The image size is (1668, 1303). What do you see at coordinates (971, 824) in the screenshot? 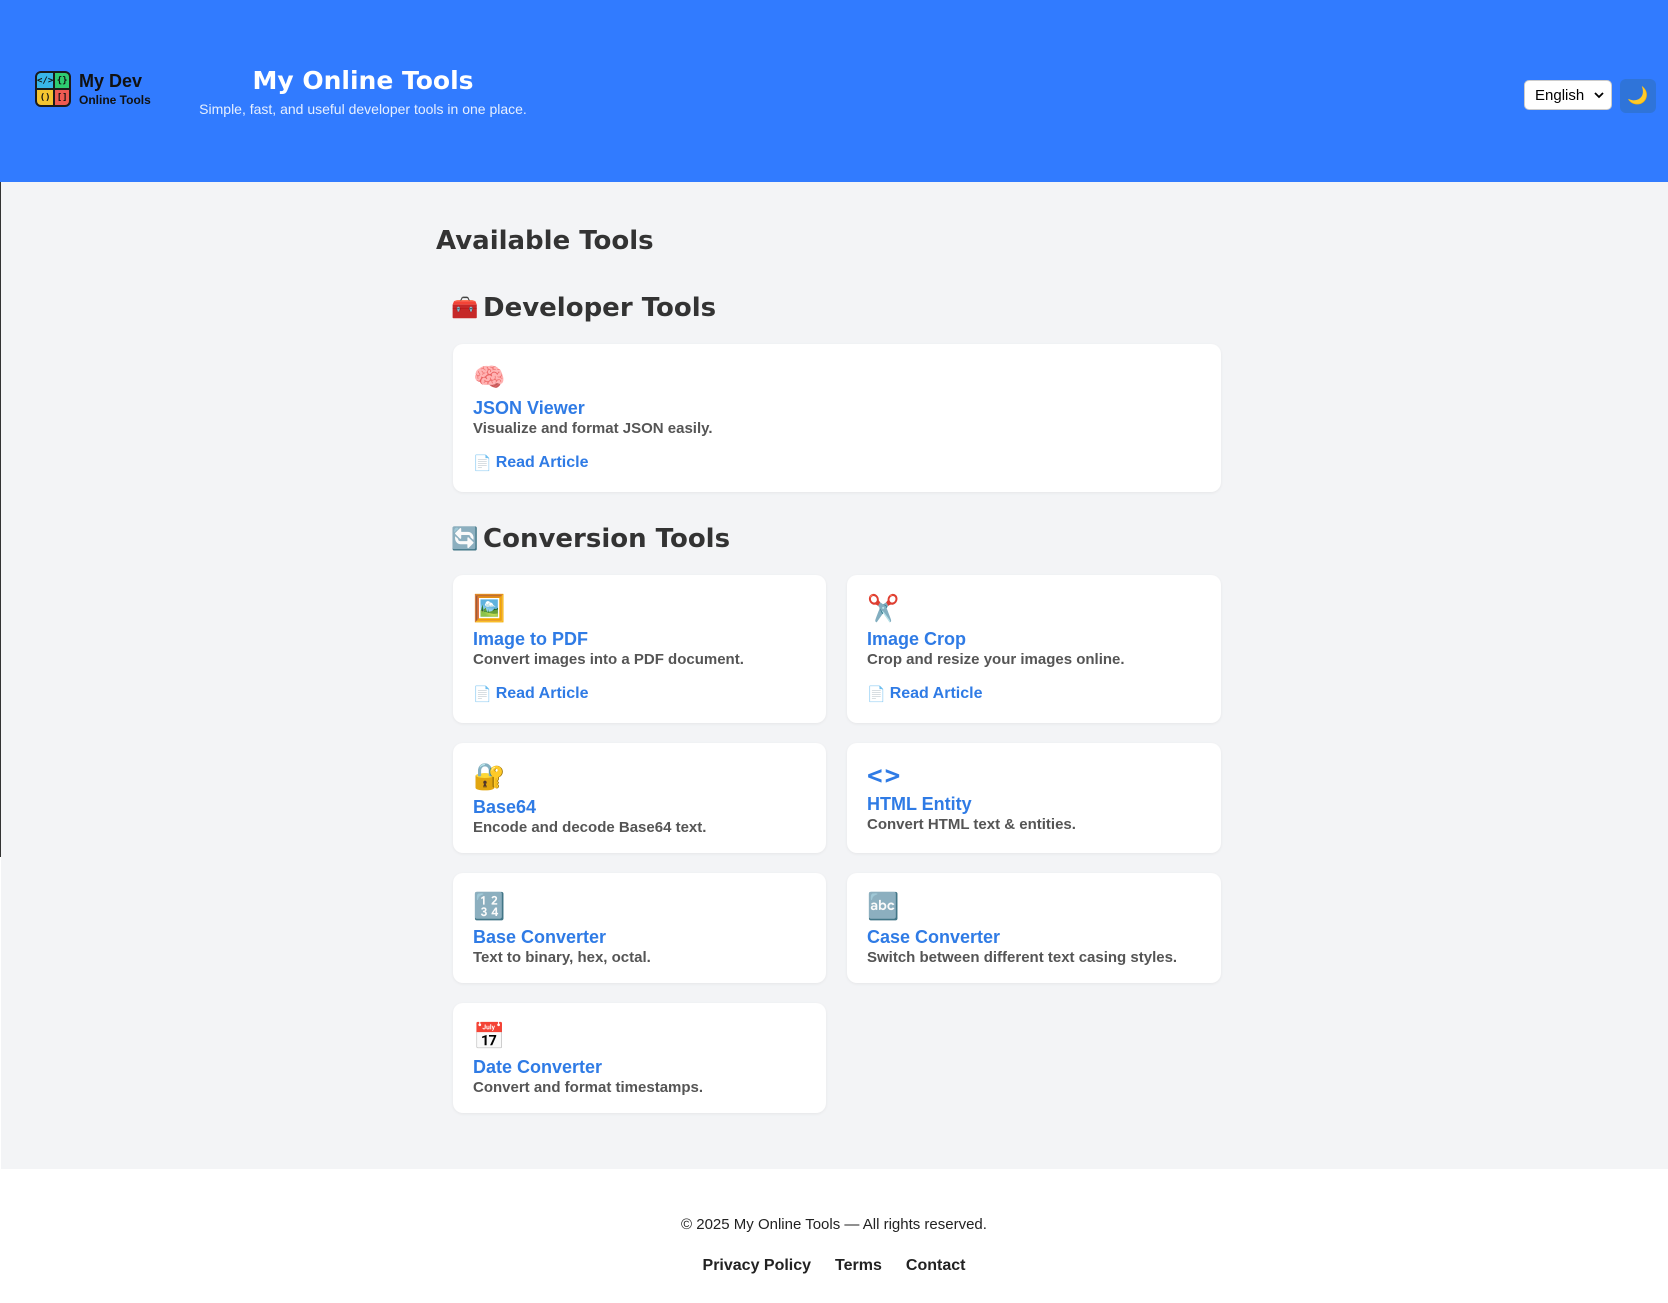
I see `tool-description: Convert HTML text & entities.` at bounding box center [971, 824].